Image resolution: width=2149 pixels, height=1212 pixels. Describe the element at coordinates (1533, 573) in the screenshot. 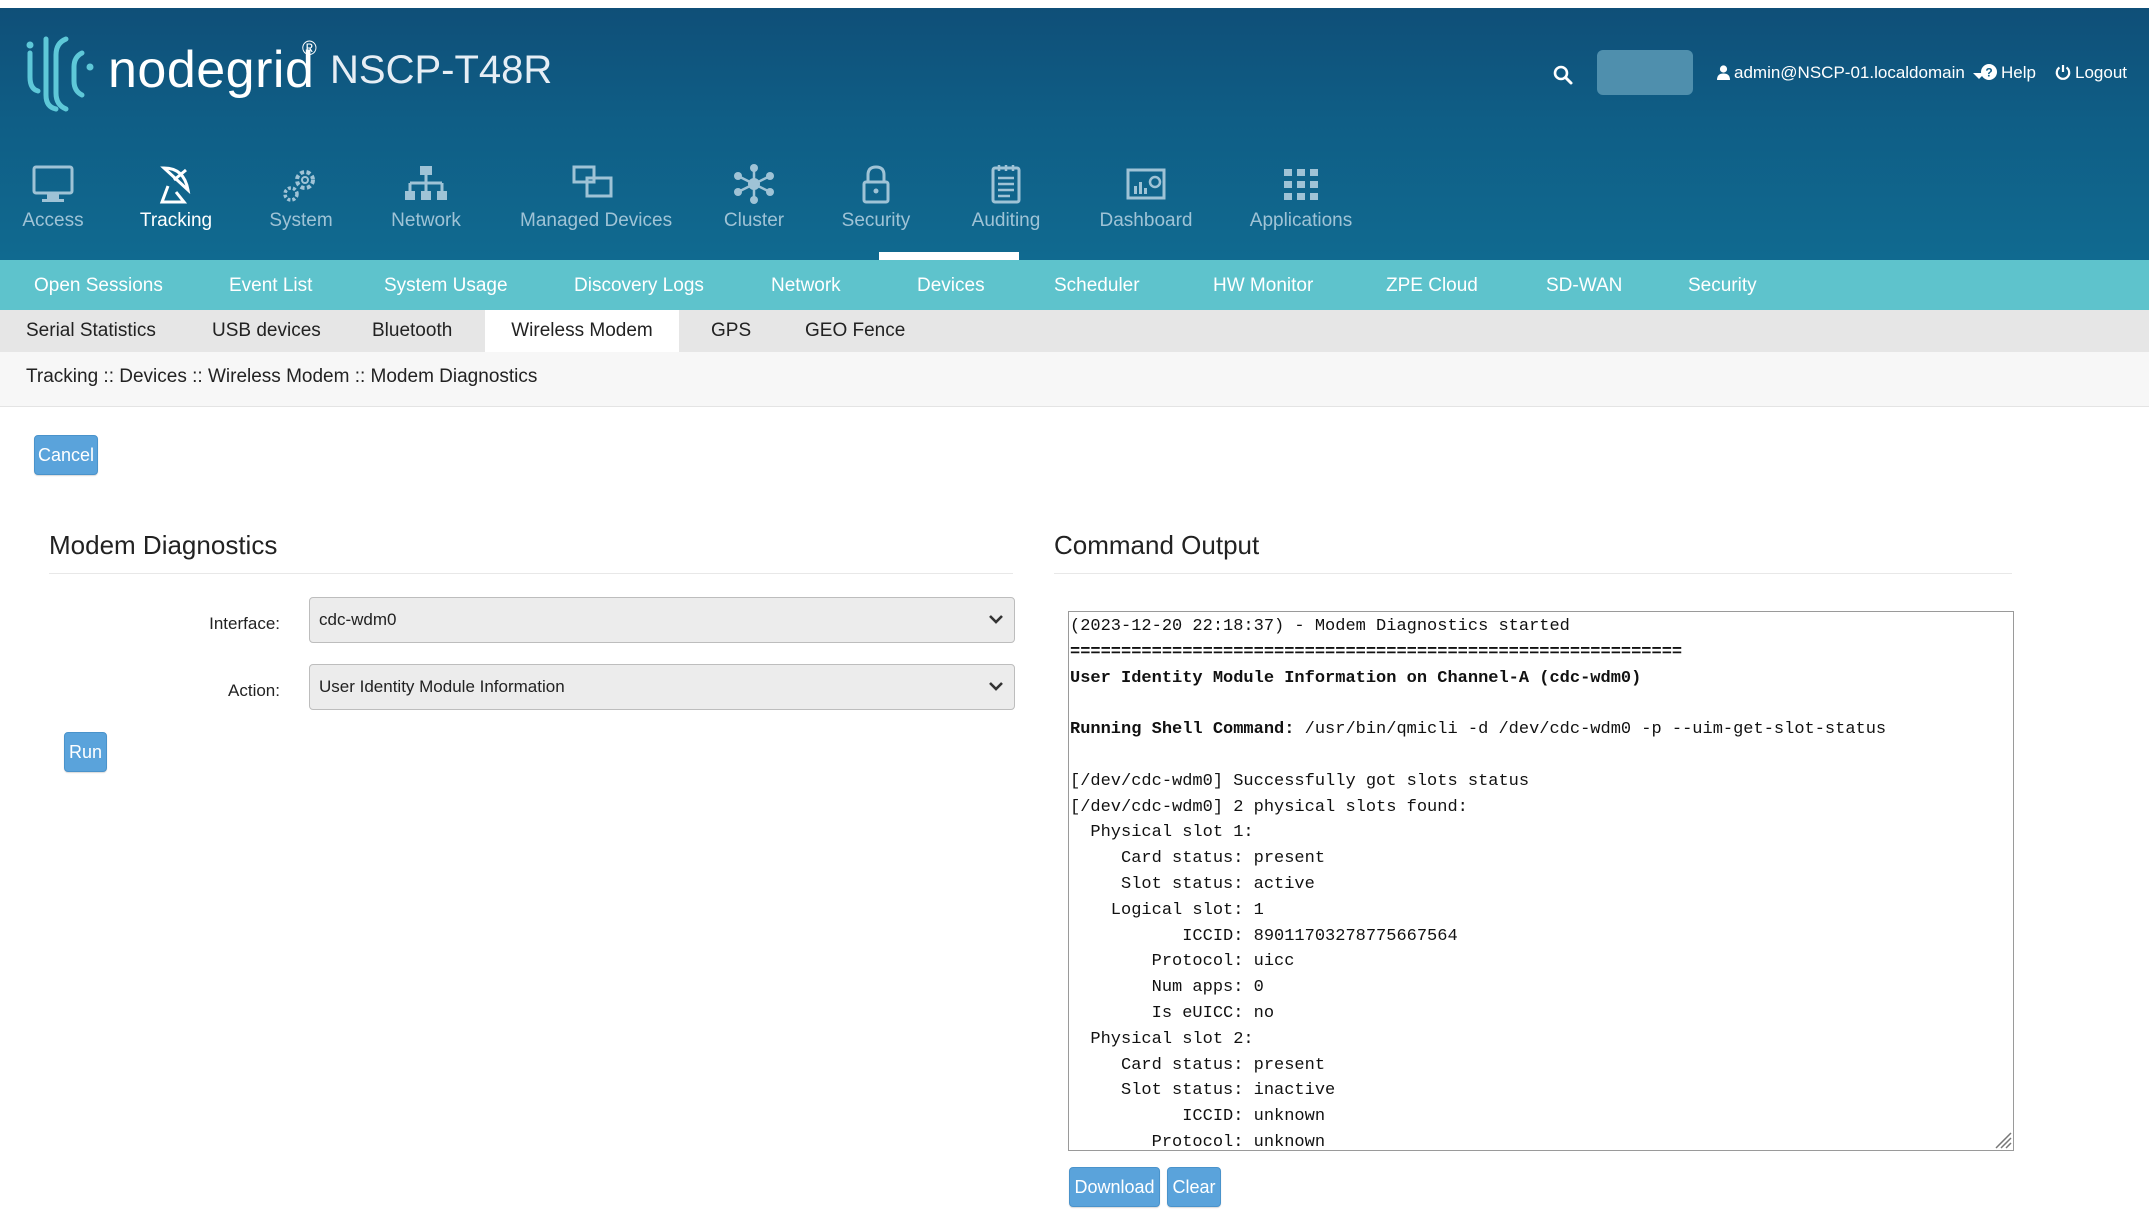

I see `output-title-divider` at that location.